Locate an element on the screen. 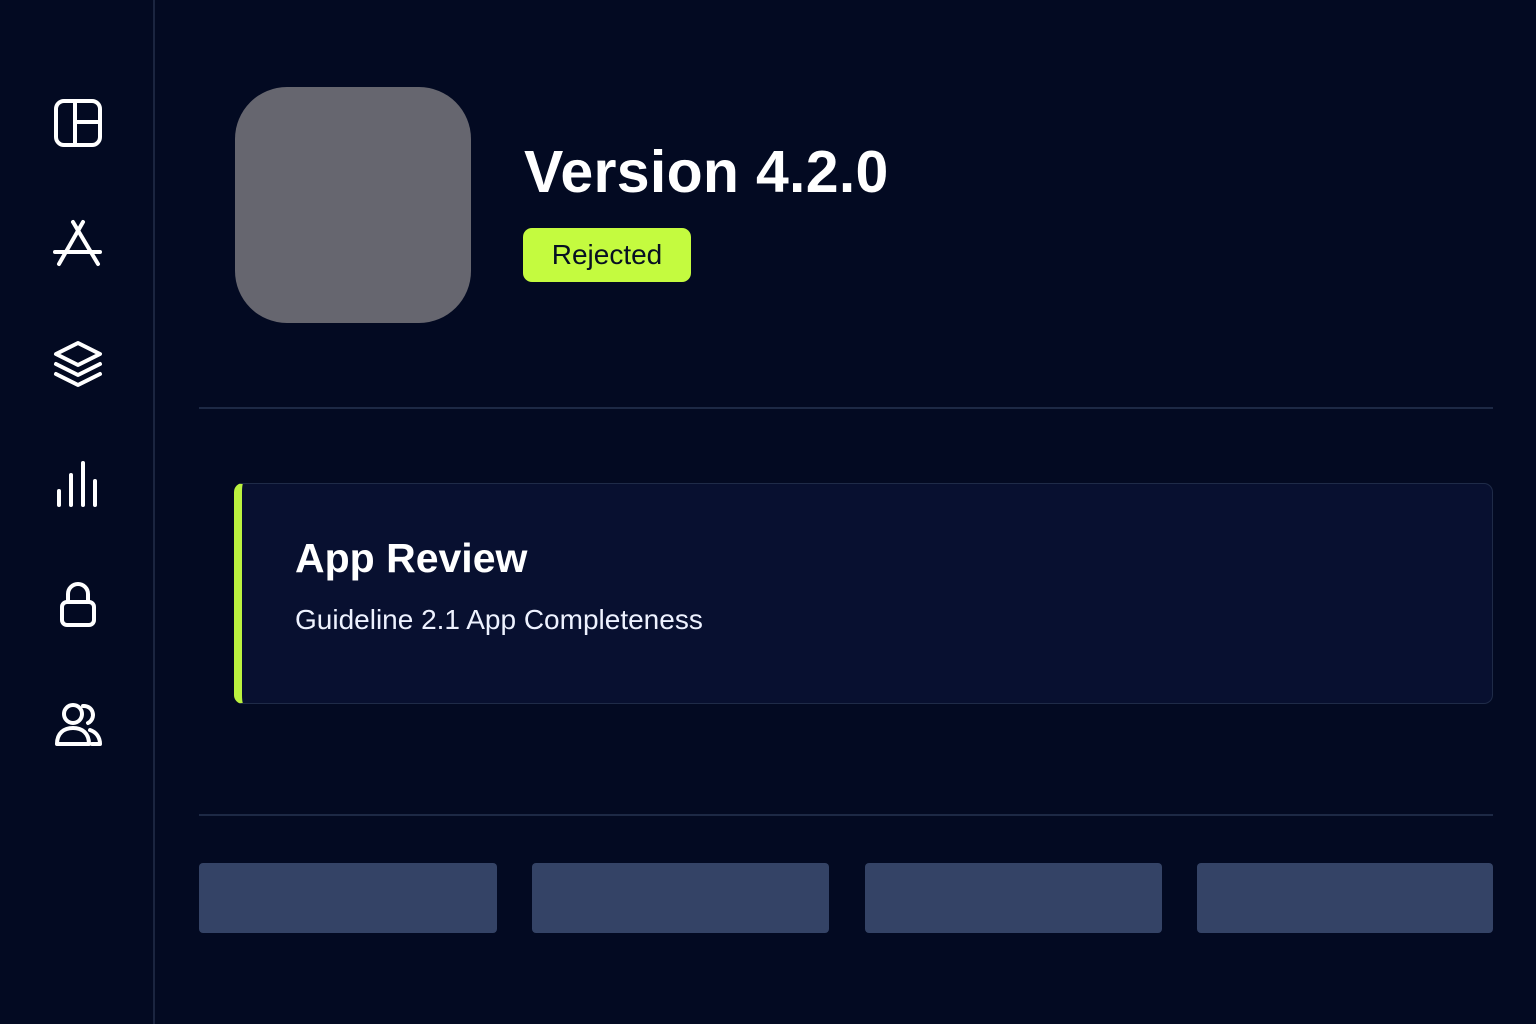 This screenshot has height=1024, width=1536. sidebar-item-layers is located at coordinates (78, 365).